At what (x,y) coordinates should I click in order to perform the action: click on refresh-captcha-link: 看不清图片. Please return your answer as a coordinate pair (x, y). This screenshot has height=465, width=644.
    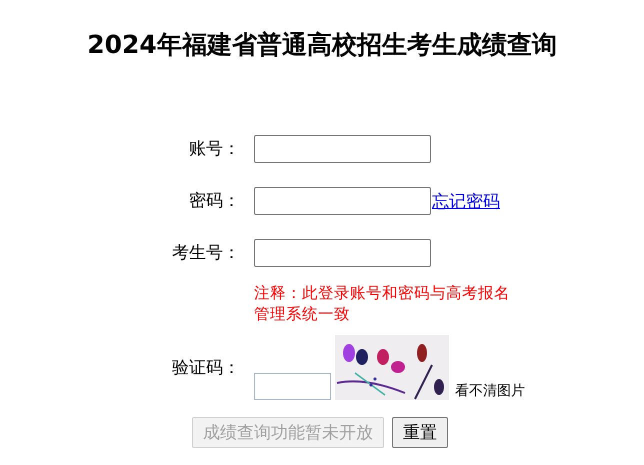
    Looking at the image, I should click on (490, 391).